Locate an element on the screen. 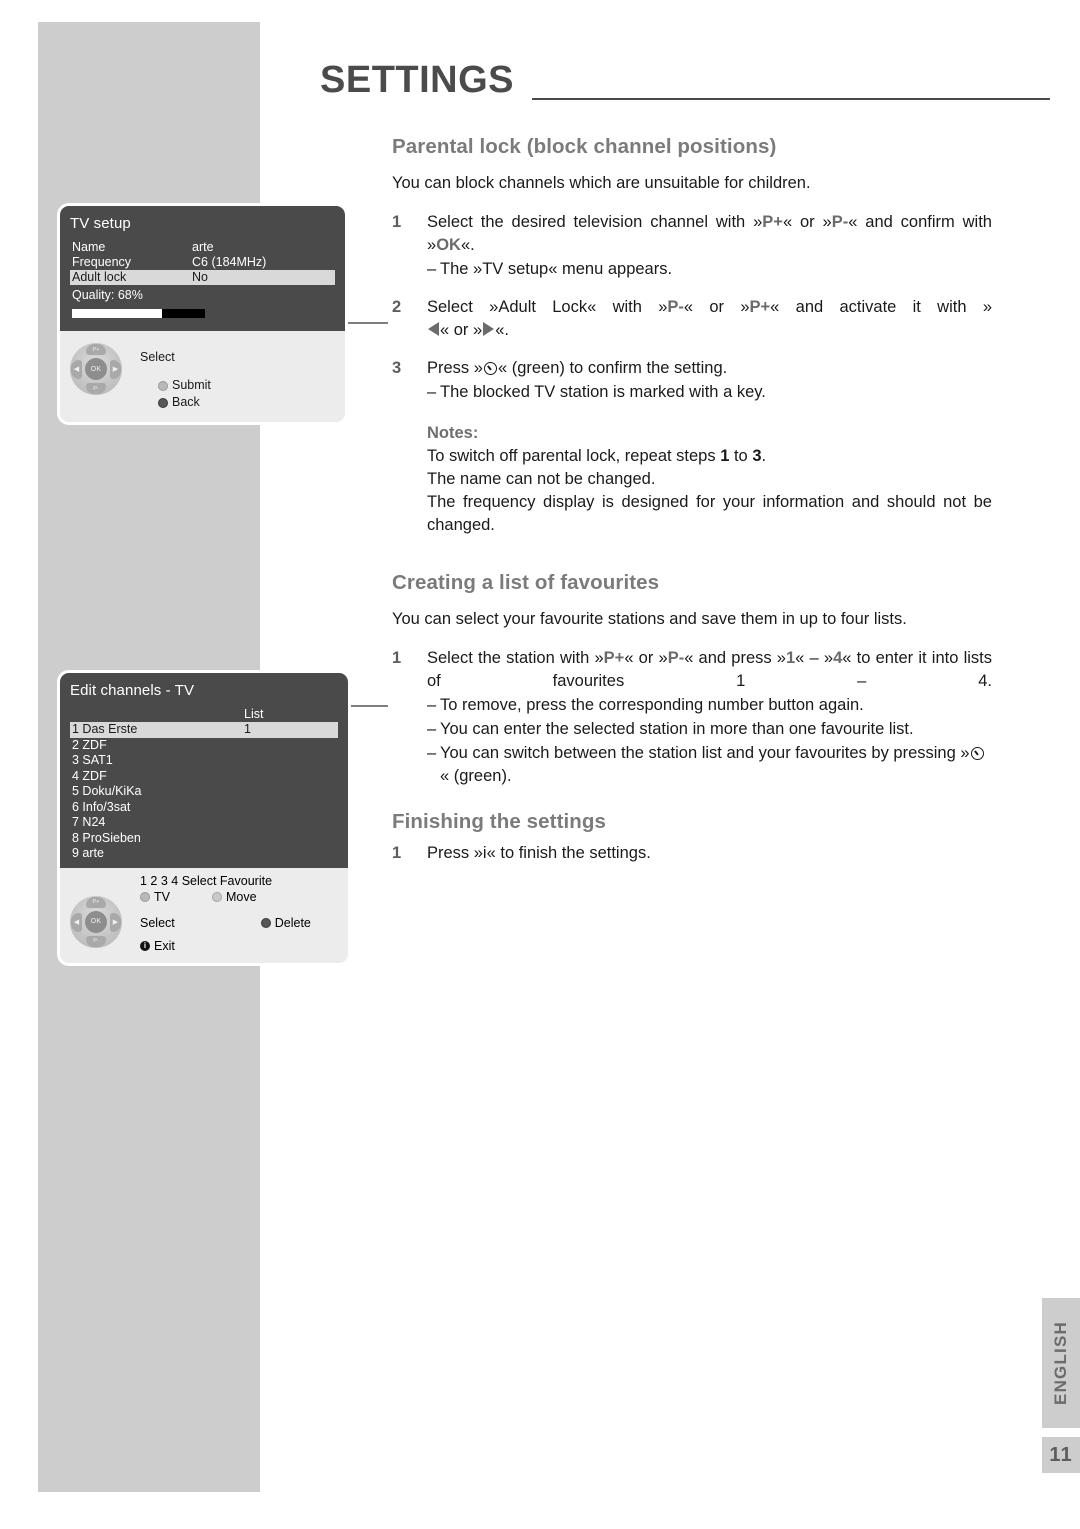  navpad-right-button: ▶ is located at coordinates (115, 922).